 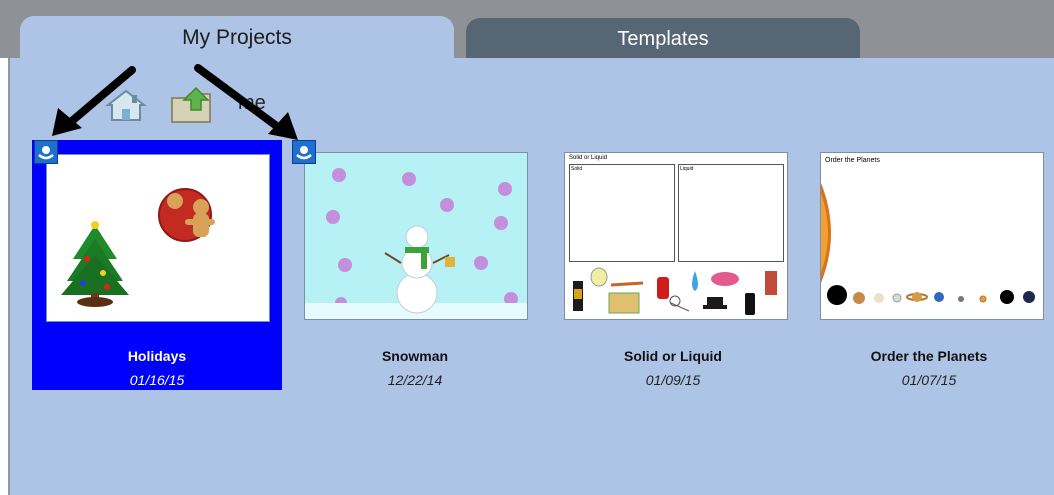 I want to click on project-date: 01/07/15, so click(x=929, y=380).